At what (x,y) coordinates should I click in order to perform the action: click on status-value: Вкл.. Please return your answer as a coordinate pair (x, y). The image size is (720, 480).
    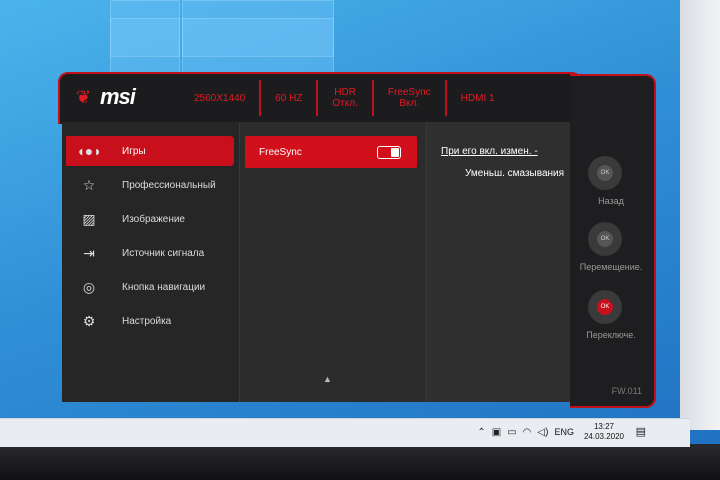
    Looking at the image, I should click on (409, 103).